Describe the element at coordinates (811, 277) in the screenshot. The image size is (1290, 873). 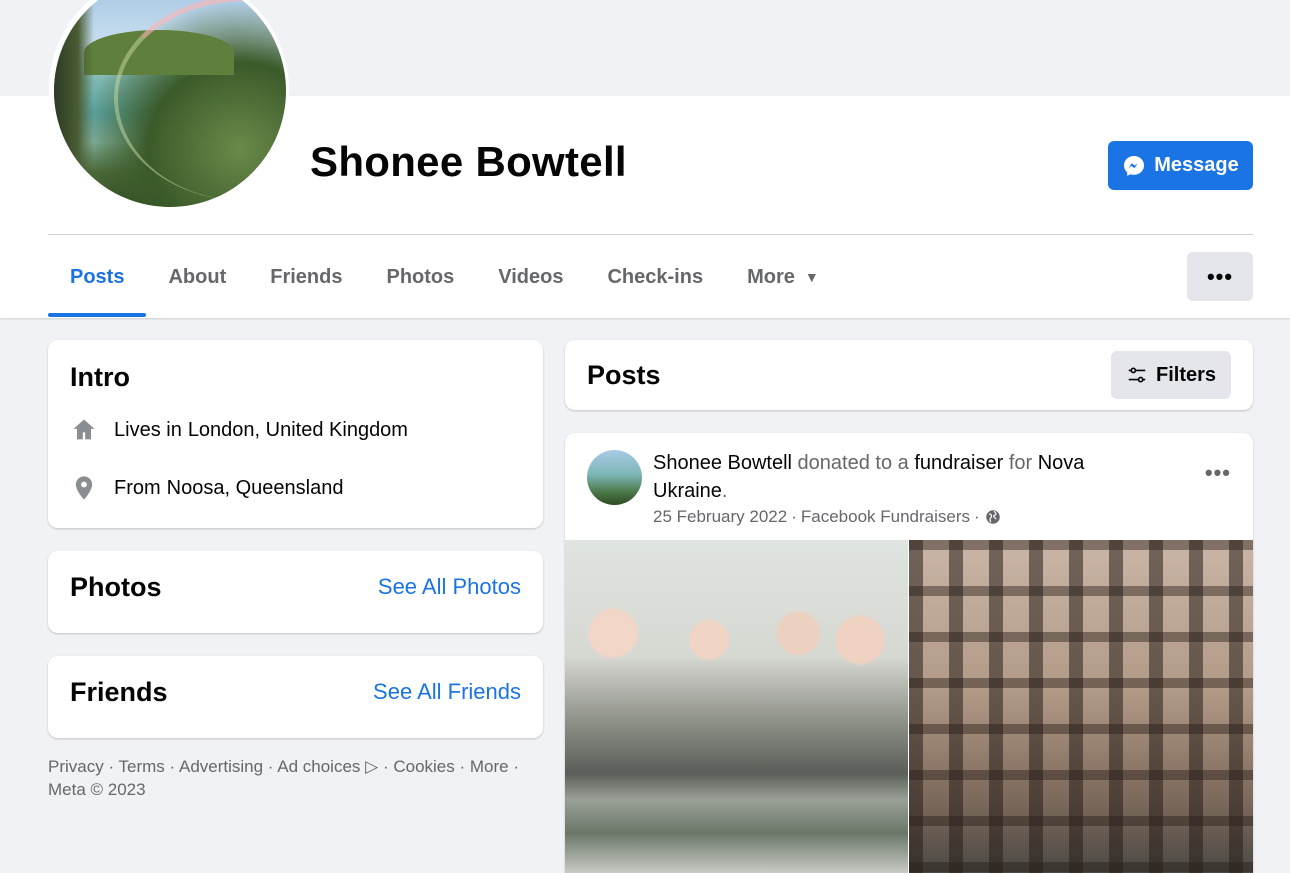
I see `caret-down-icon: ▼` at that location.